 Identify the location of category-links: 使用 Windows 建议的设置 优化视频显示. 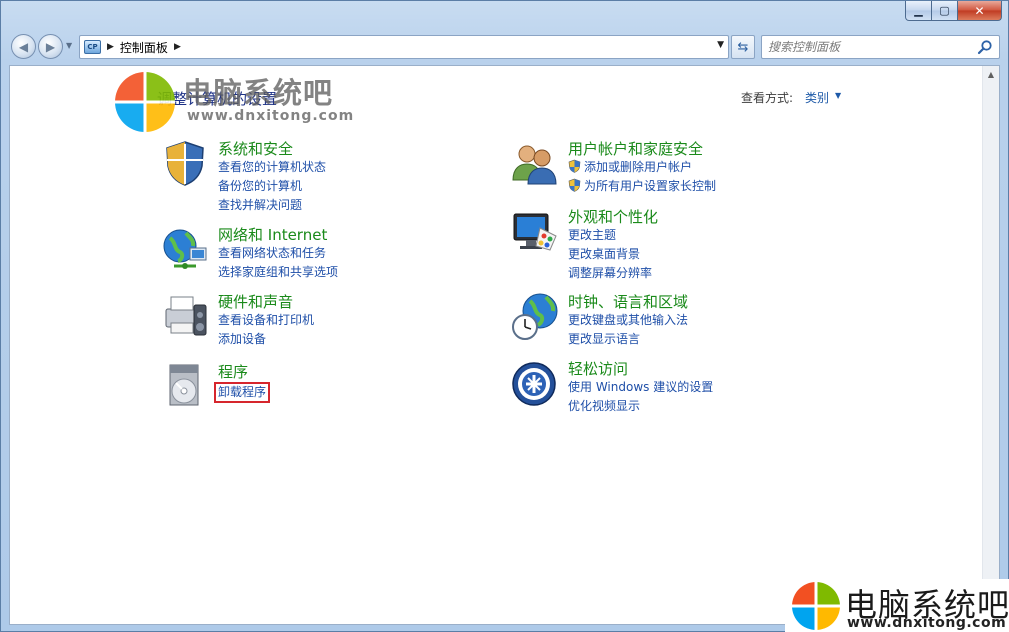
(640, 397).